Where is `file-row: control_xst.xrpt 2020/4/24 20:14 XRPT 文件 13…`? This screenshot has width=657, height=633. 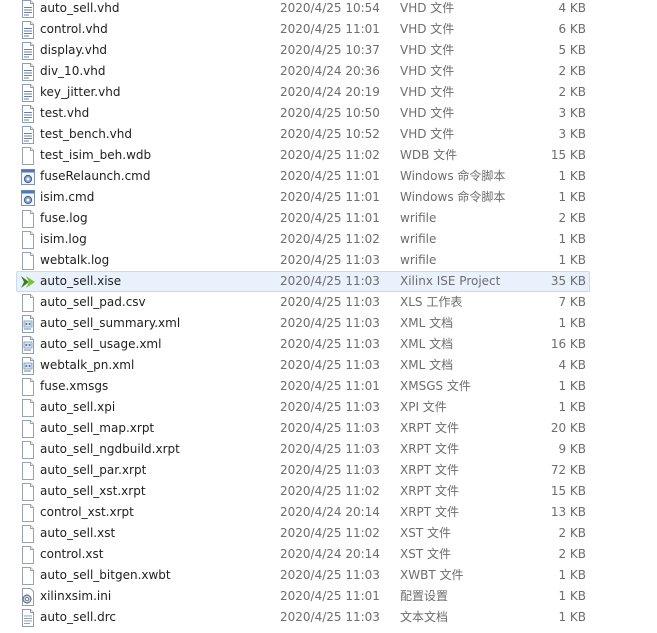 file-row: control_xst.xrpt 2020/4/24 20:14 XRPT 文件 13… is located at coordinates (303, 512).